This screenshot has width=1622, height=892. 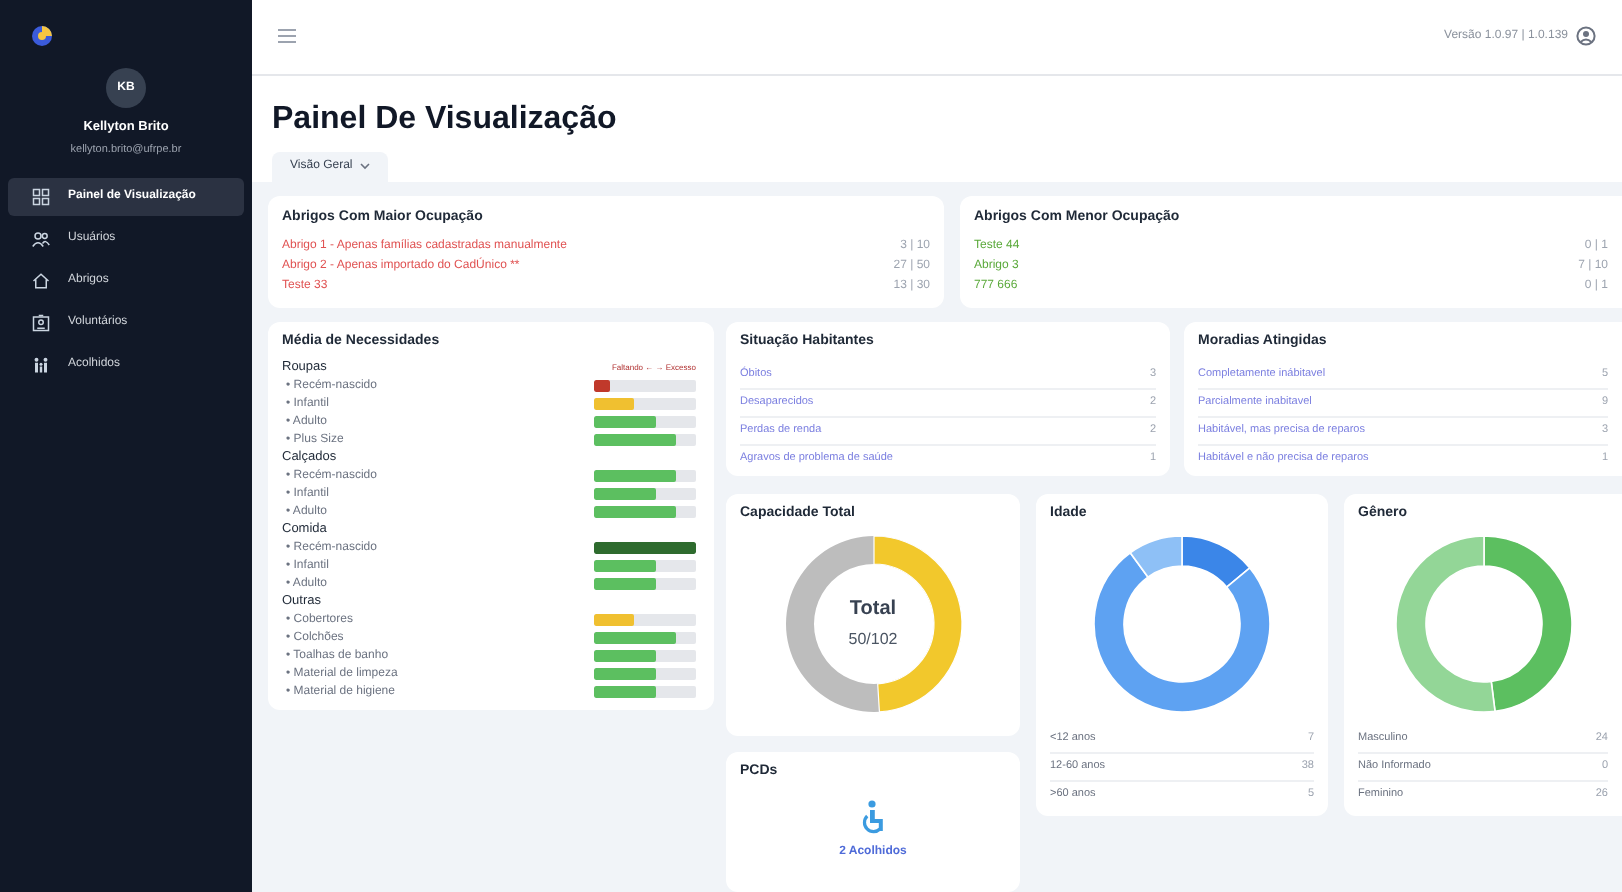 I want to click on family-icon, so click(x=41, y=365).